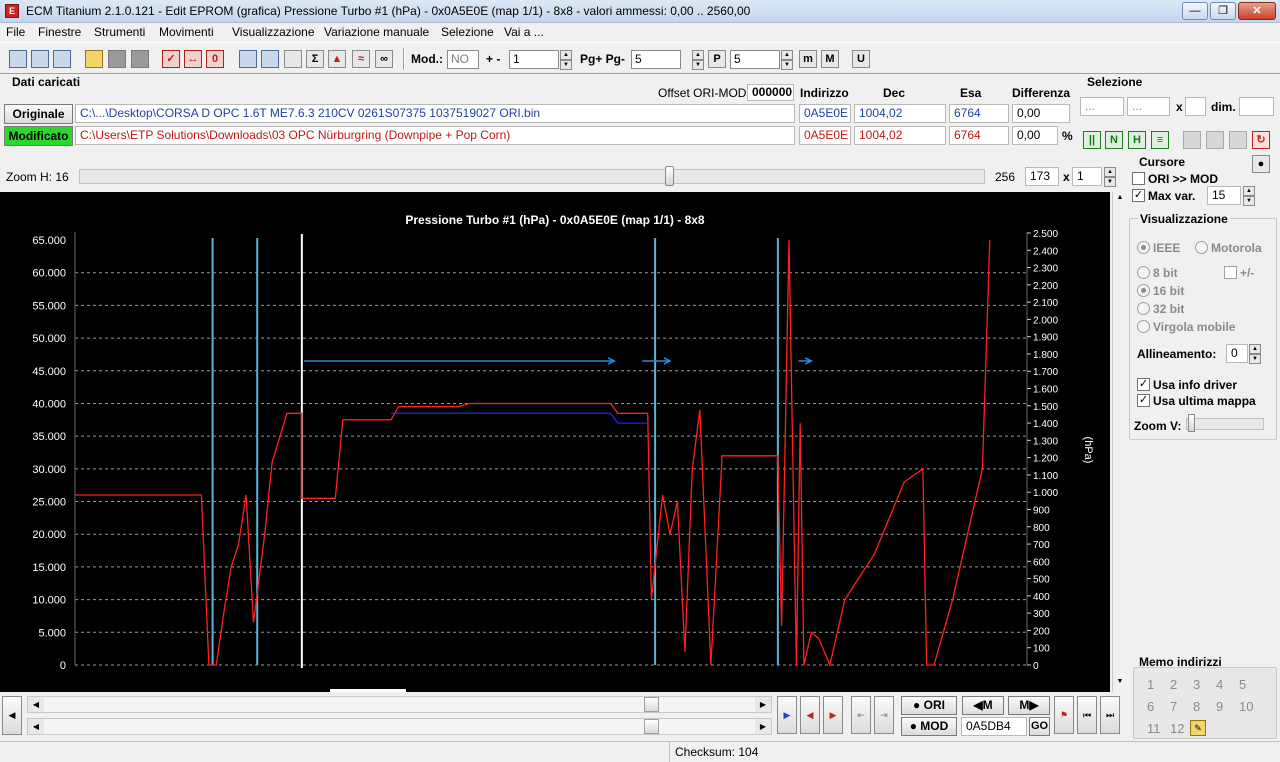 The image size is (1280, 762). Describe the element at coordinates (18, 59) in the screenshot. I see `new-window-icon` at that location.